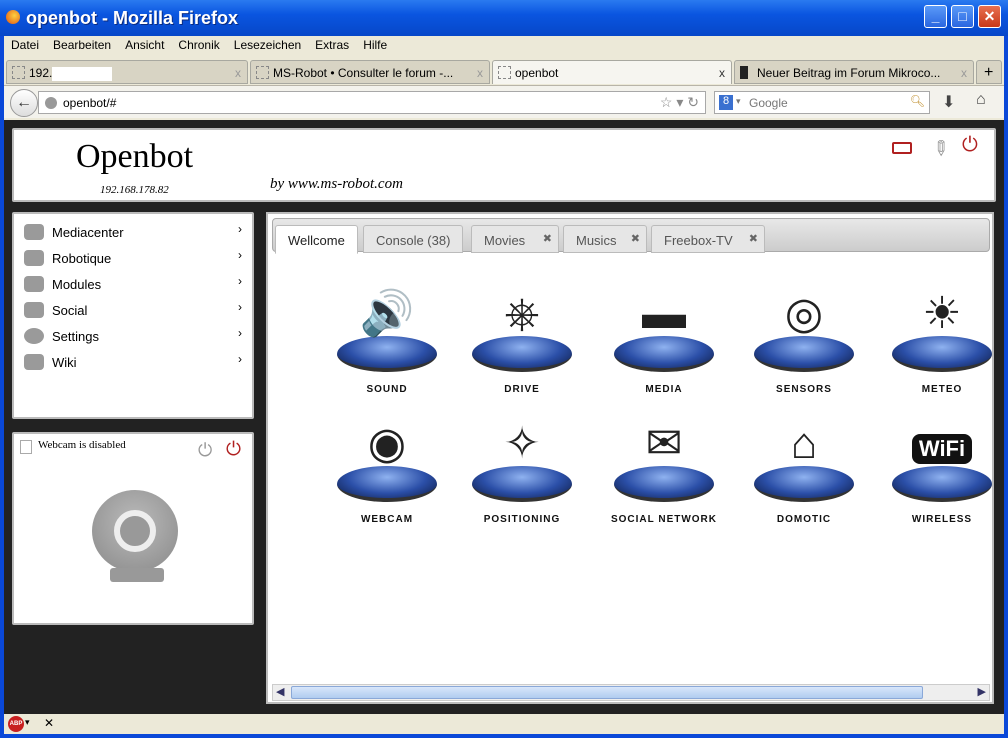 The width and height of the screenshot is (1008, 738). I want to click on tab-freebox-tv: Freebox-TV ✖, so click(708, 239).